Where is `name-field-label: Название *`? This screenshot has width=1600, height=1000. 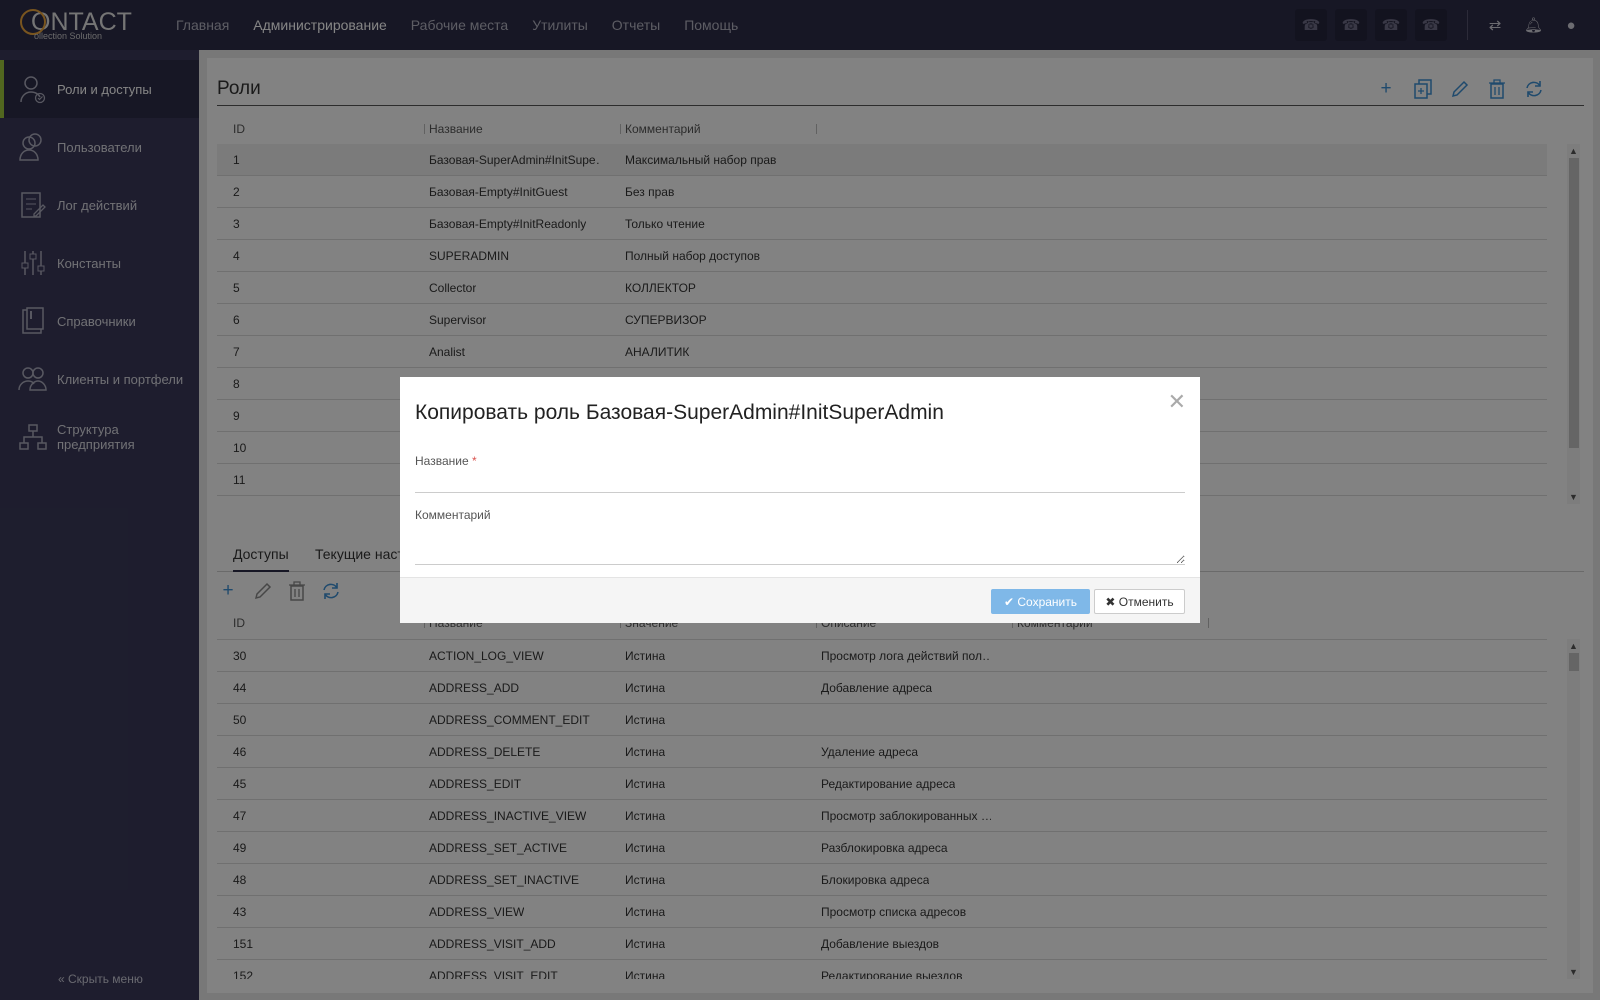 name-field-label: Название * is located at coordinates (446, 461).